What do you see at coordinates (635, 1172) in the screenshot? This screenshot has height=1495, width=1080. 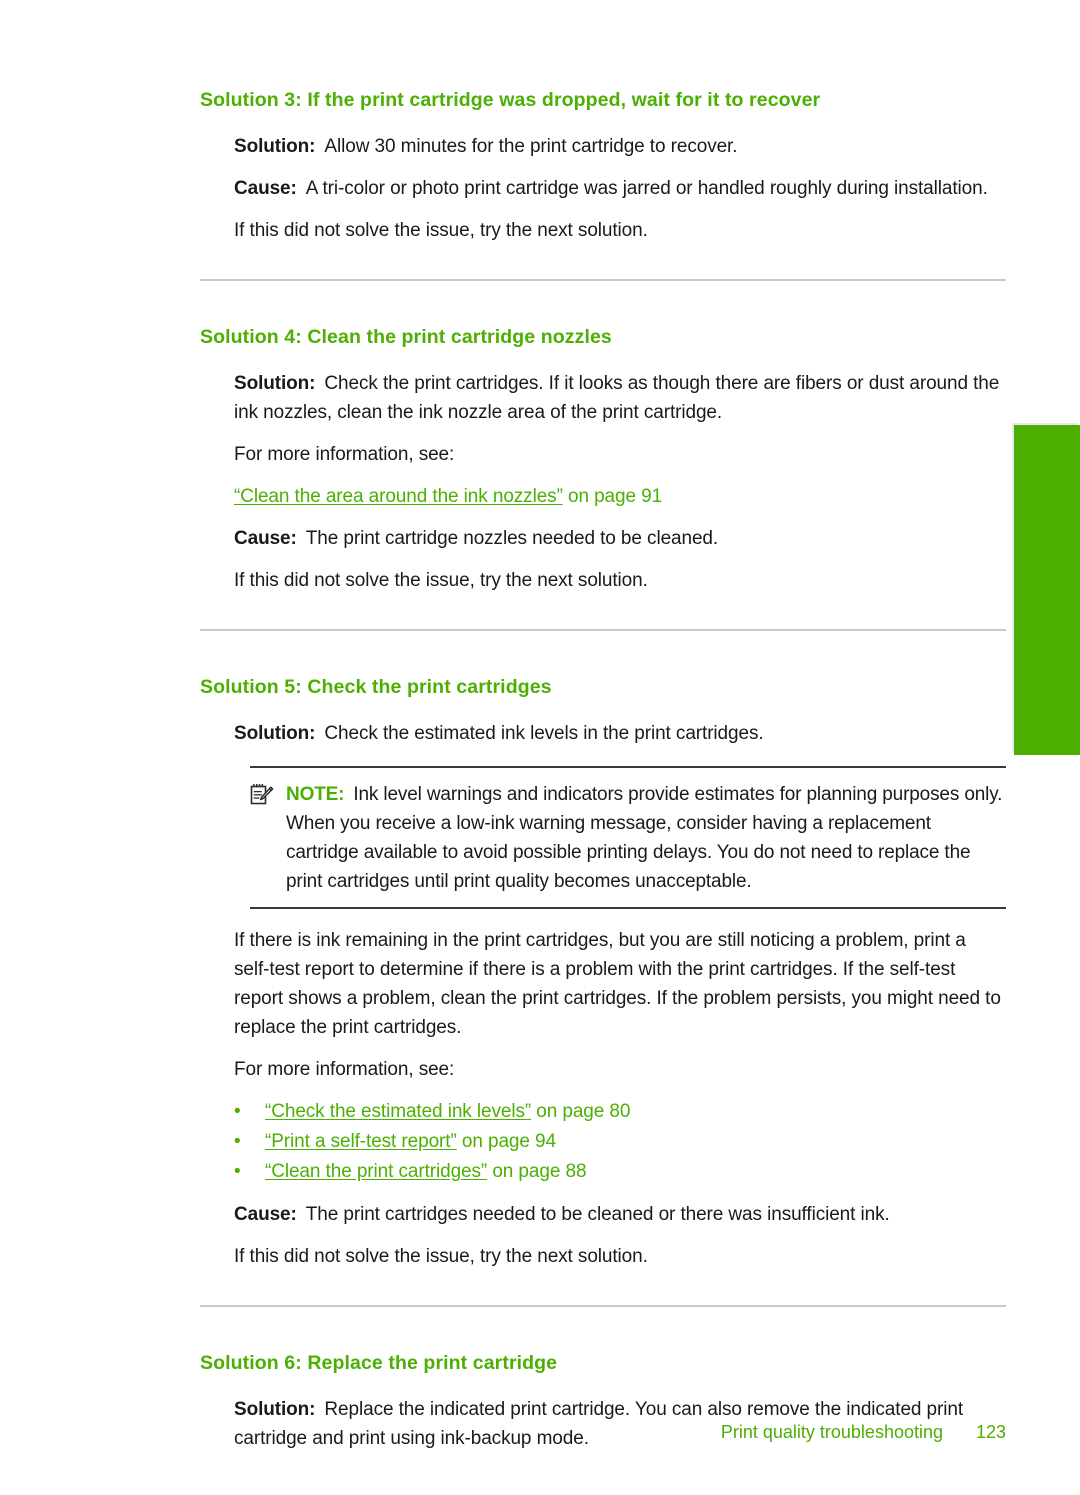 I see `cross-reference-link: “Clean the print cartridges” on page 88` at bounding box center [635, 1172].